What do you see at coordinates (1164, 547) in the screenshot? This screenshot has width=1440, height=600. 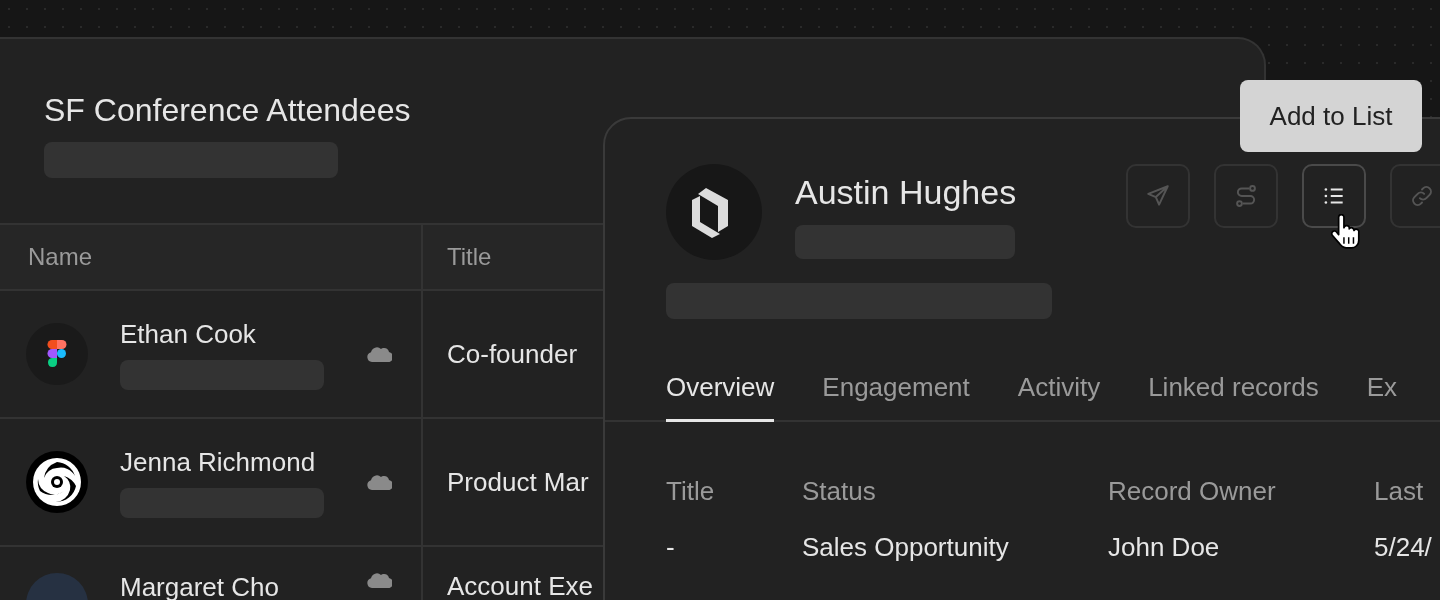 I see `field-value: John Doe` at bounding box center [1164, 547].